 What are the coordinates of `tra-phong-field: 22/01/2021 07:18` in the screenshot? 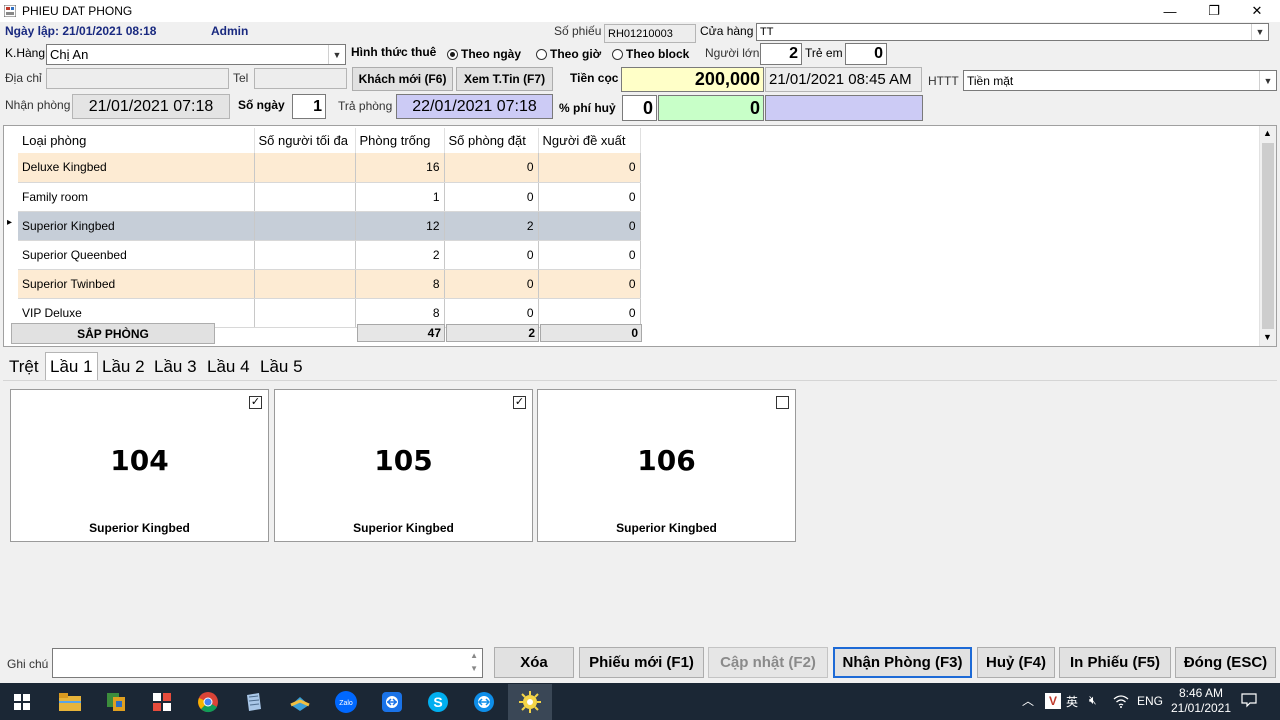 It's located at (474, 106).